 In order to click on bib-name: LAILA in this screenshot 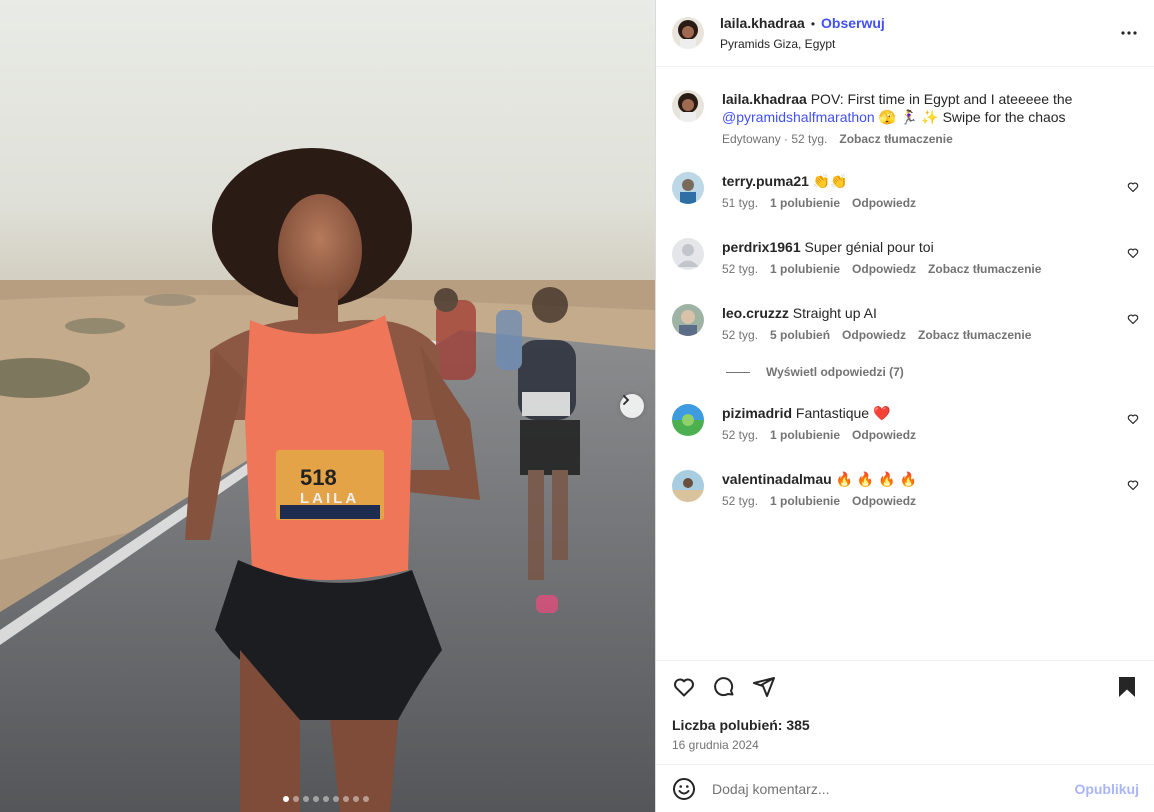, I will do `click(329, 498)`.